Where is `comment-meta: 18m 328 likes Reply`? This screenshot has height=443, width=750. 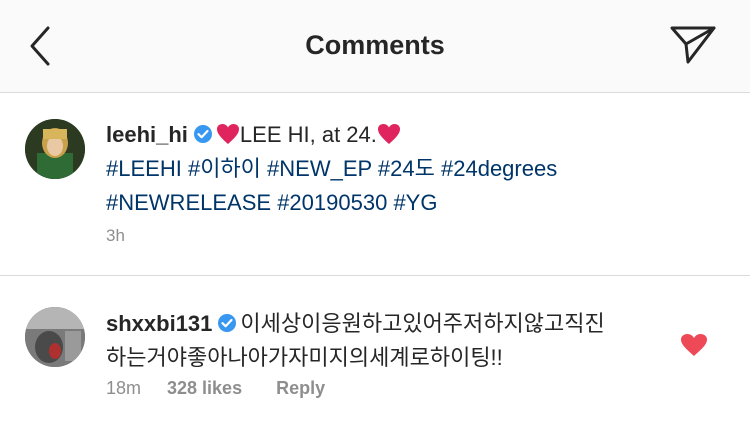 comment-meta: 18m 328 likes Reply is located at coordinates (215, 388).